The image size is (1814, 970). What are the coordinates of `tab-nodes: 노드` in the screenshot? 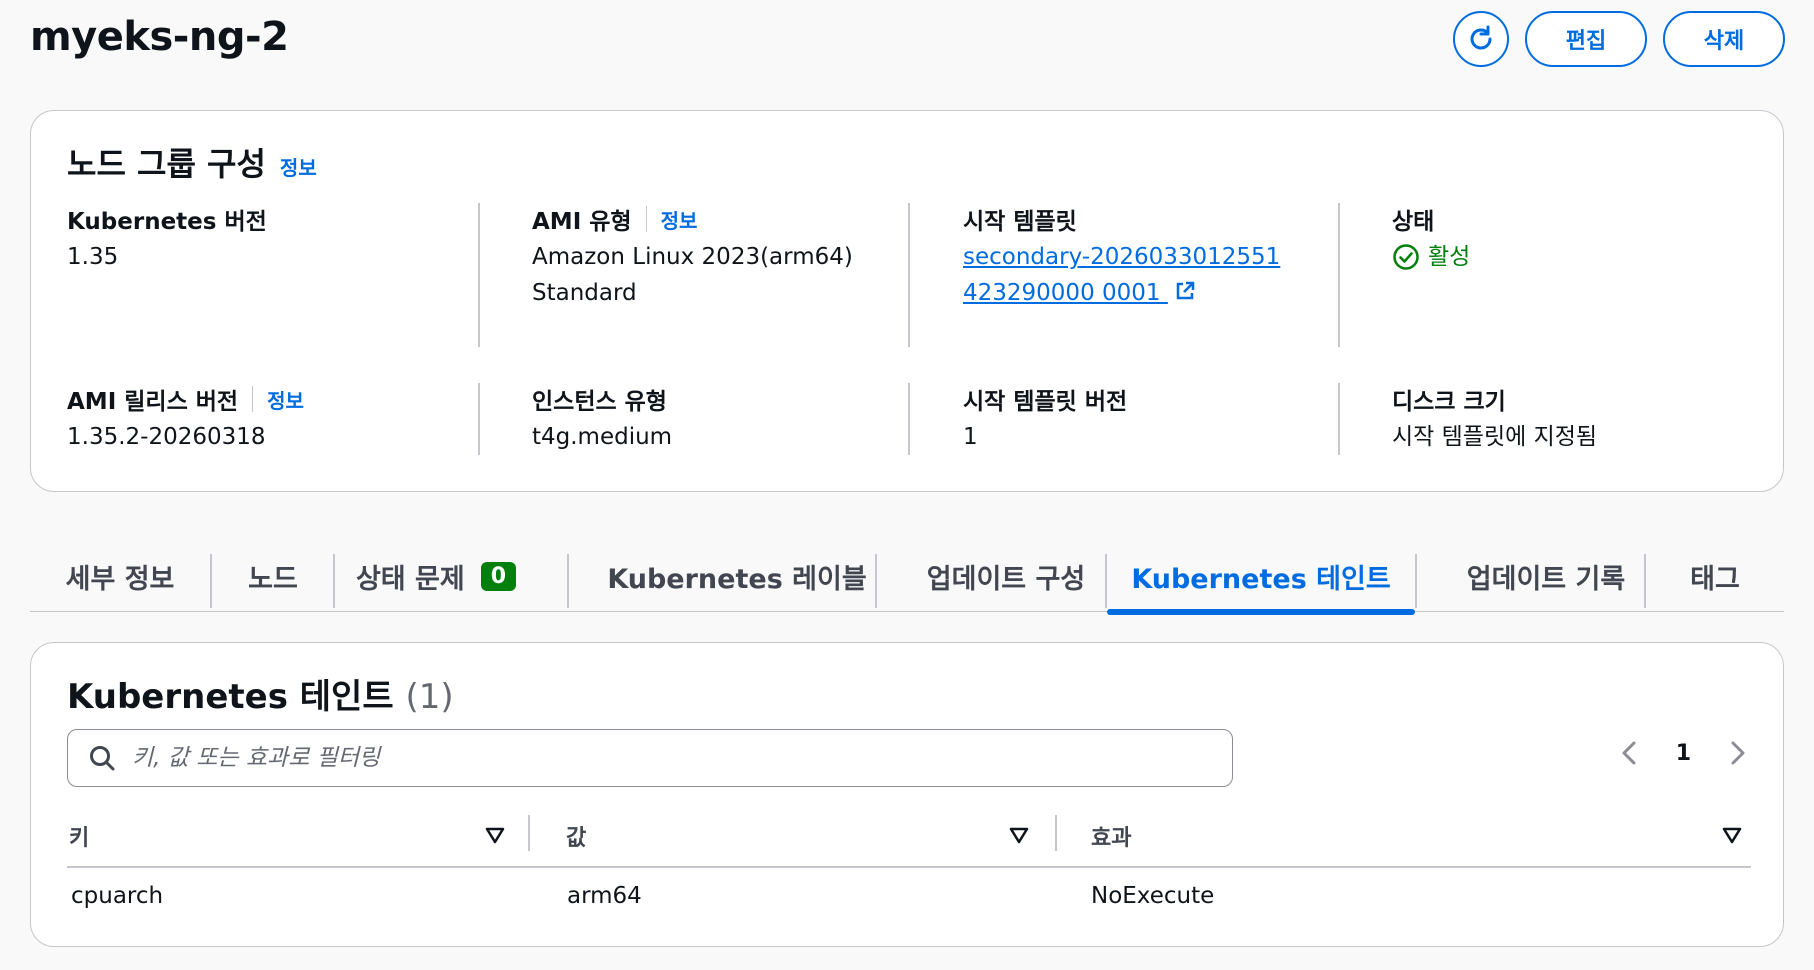 It's located at (273, 576).